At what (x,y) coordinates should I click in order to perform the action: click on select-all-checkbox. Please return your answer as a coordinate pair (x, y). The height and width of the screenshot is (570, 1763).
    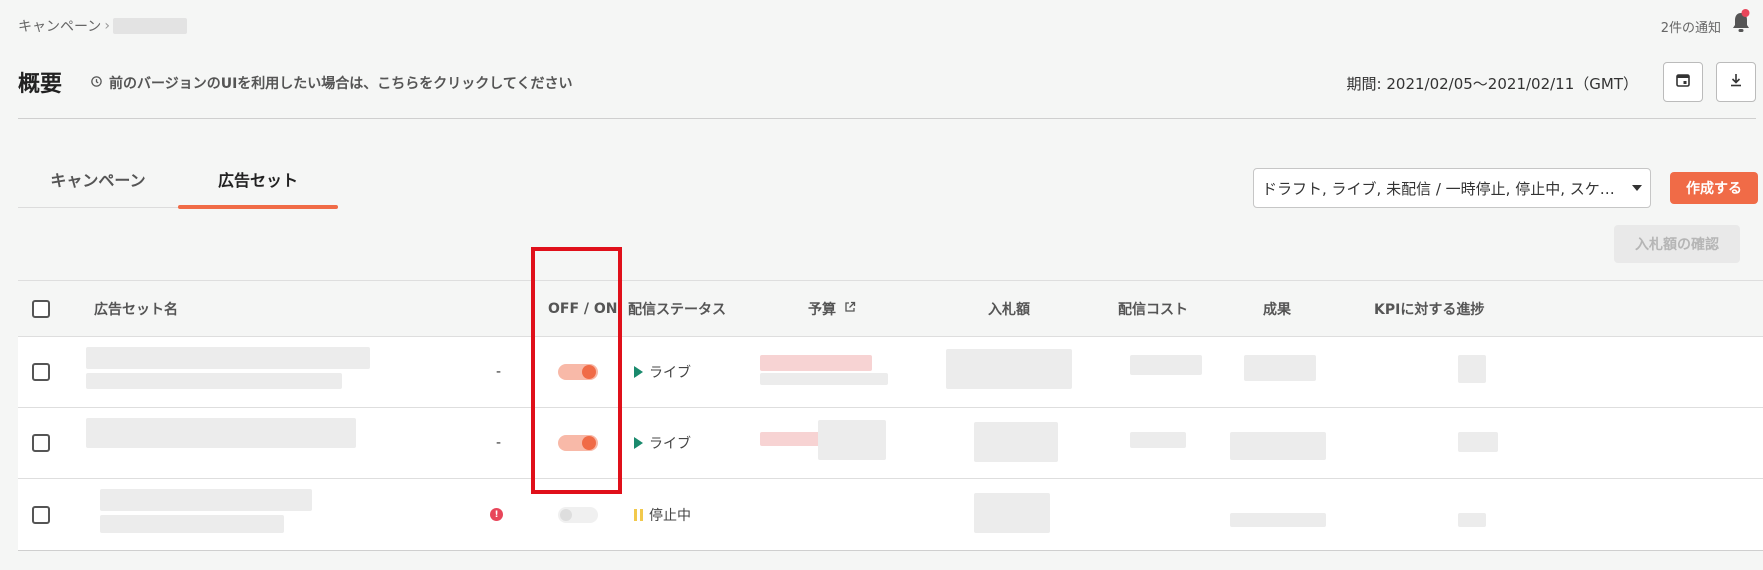
    Looking at the image, I should click on (41, 308).